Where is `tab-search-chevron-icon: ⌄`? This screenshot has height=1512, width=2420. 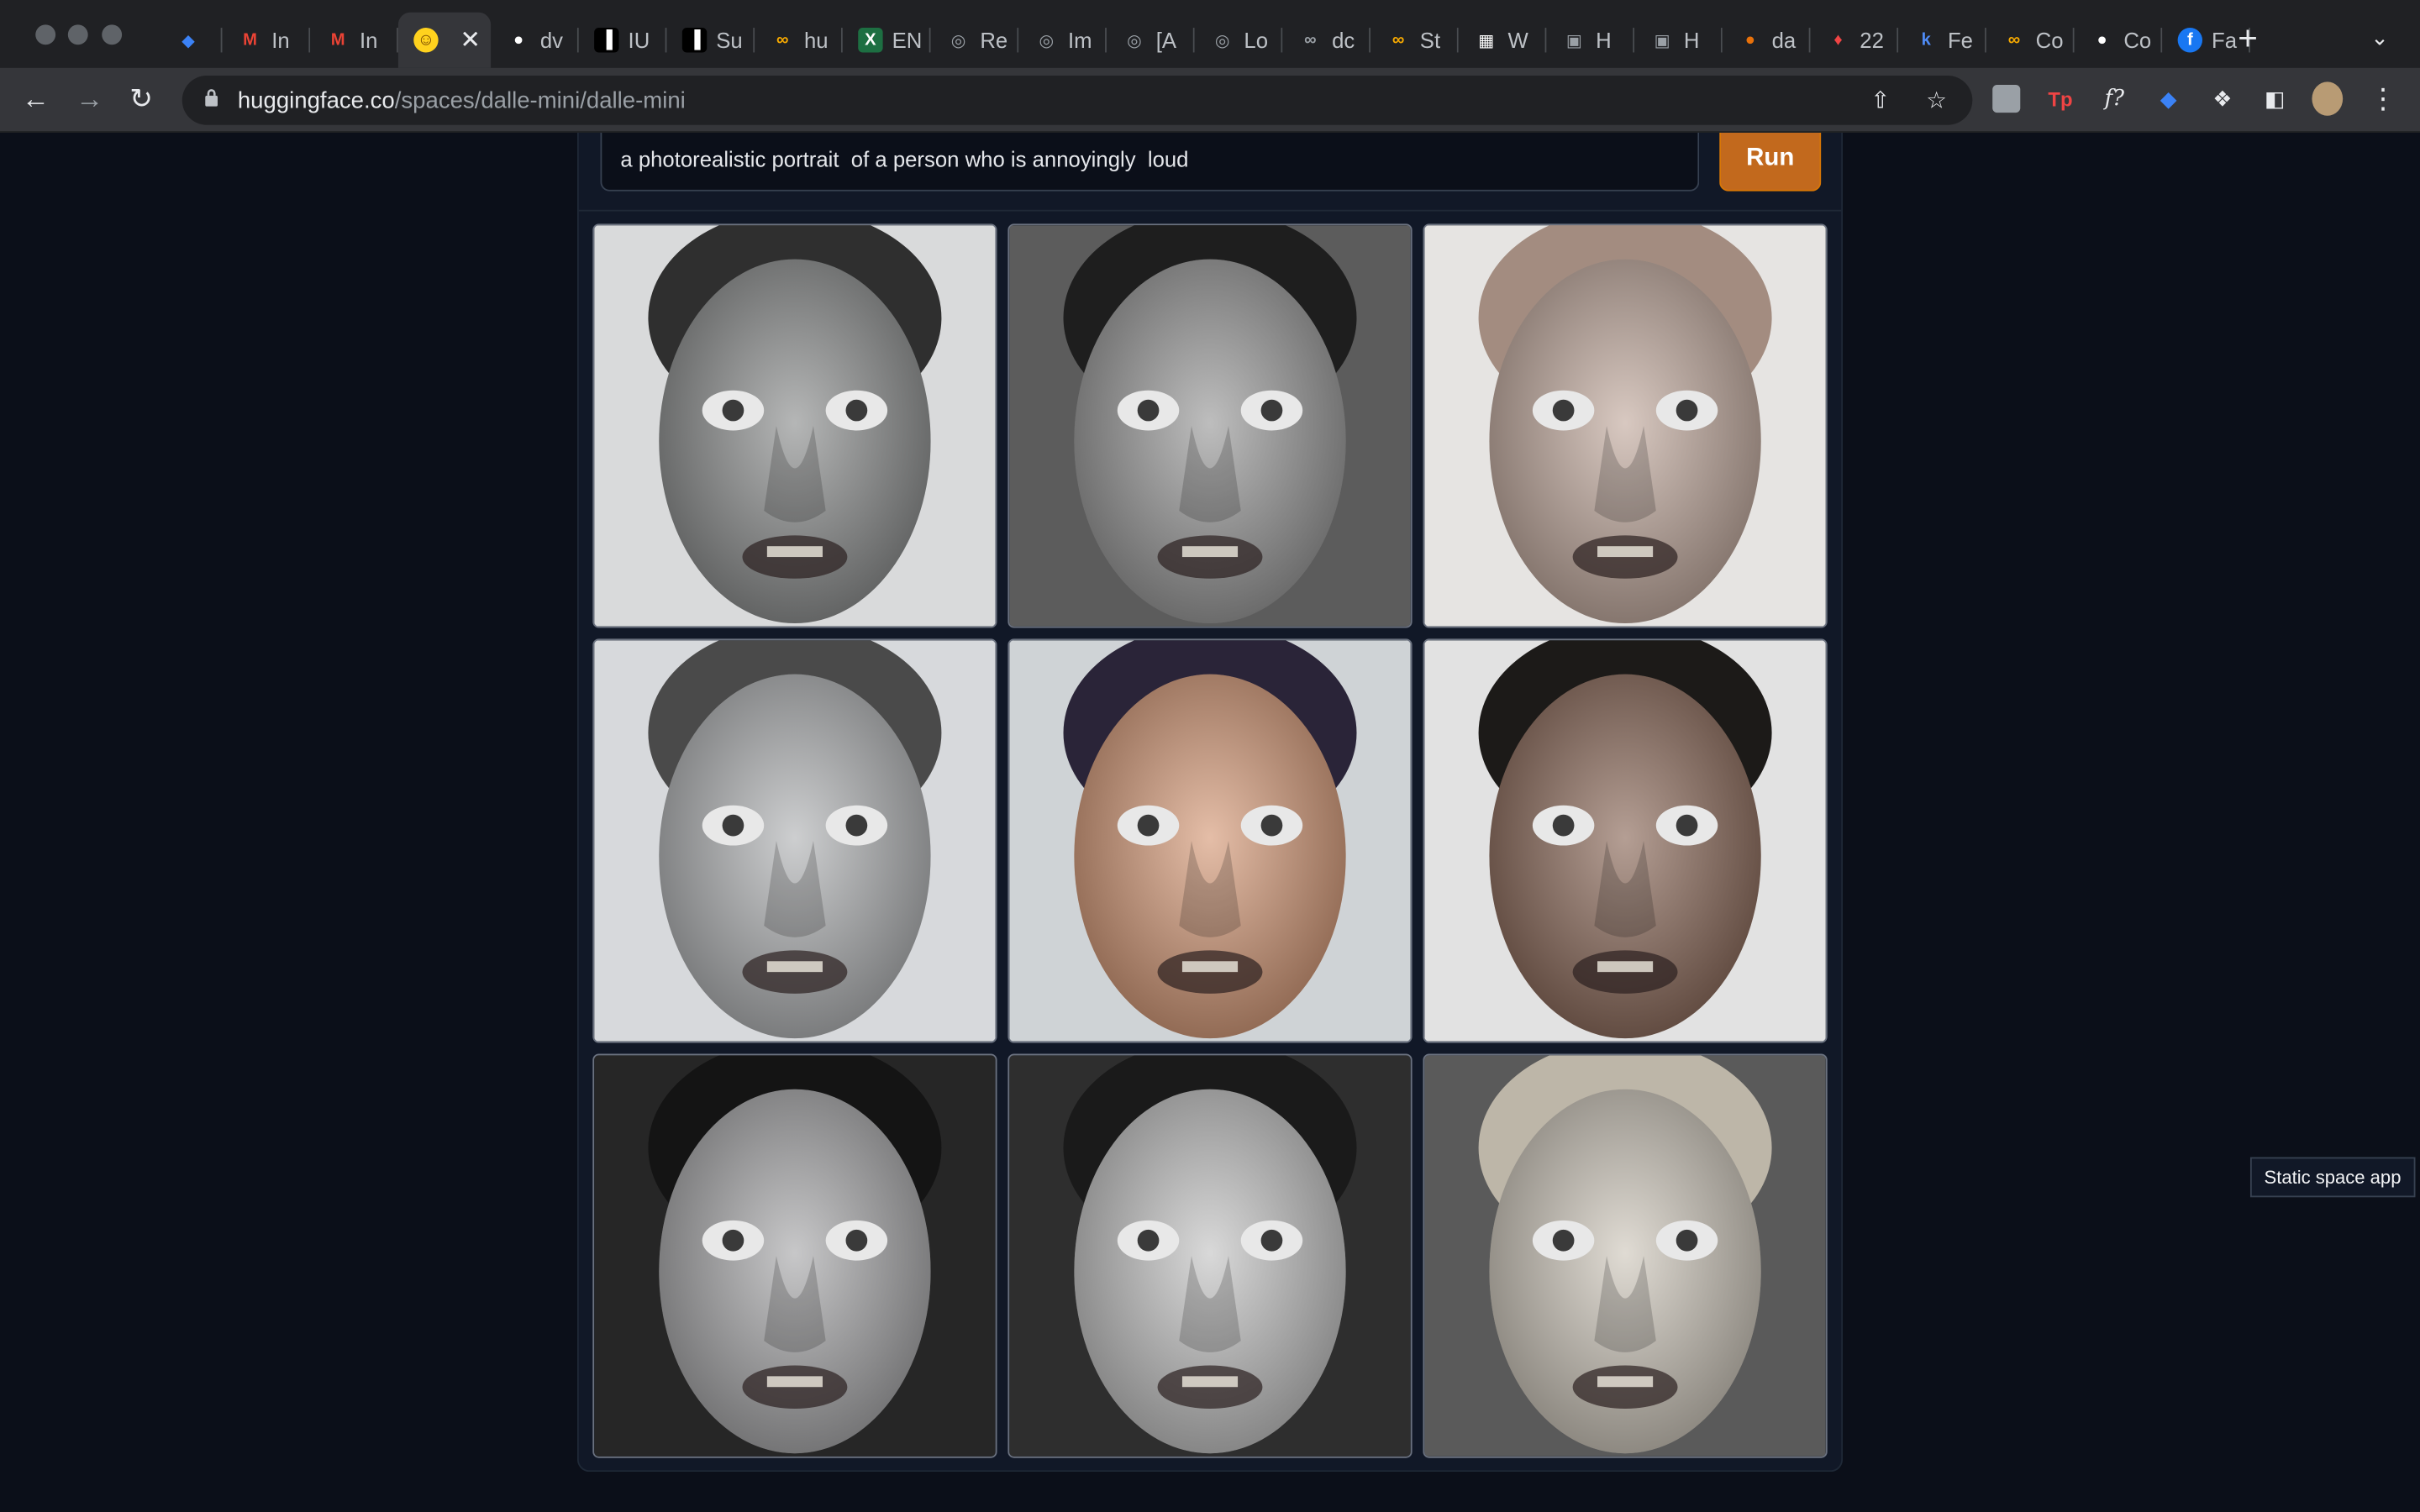 tab-search-chevron-icon: ⌄ is located at coordinates (2380, 37).